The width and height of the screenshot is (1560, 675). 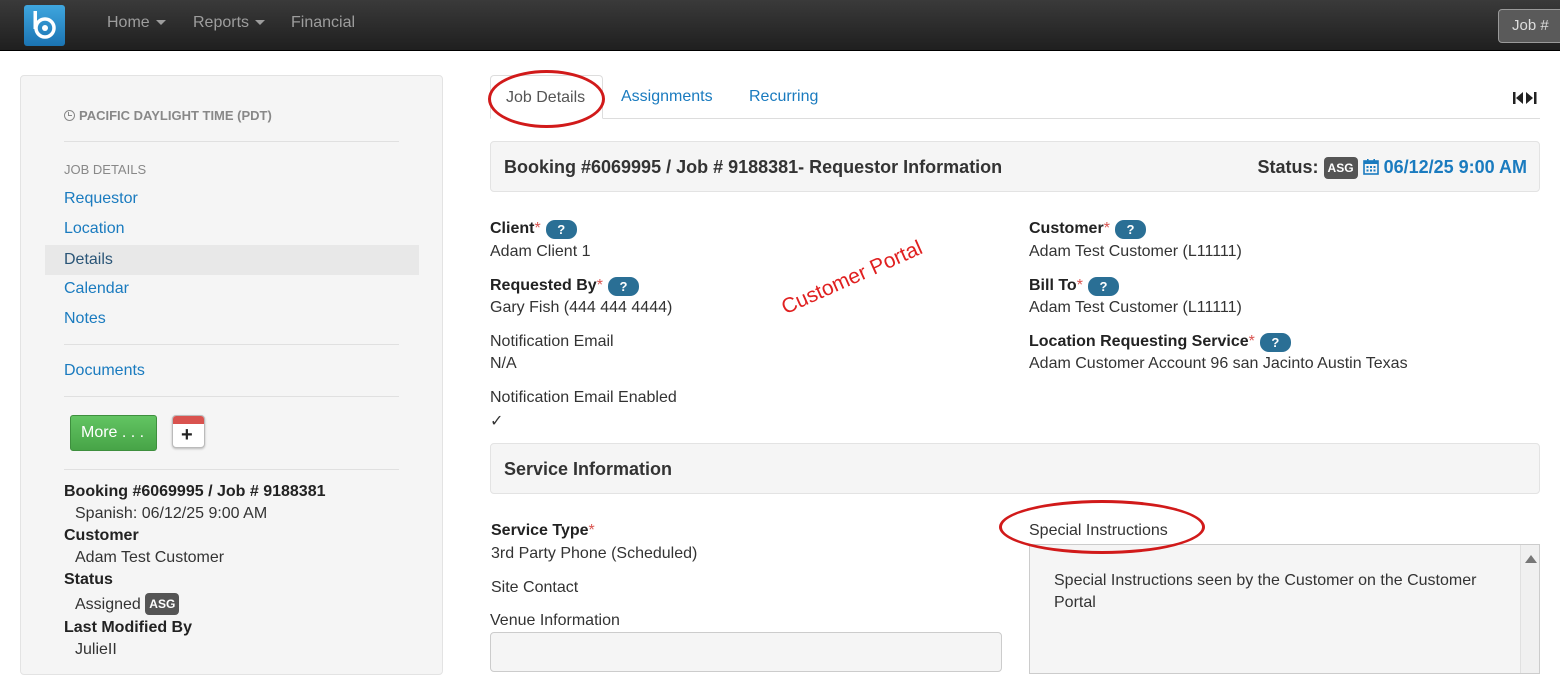 I want to click on summary-booking: Booking #6069995 / Job # 9188381, so click(x=195, y=491).